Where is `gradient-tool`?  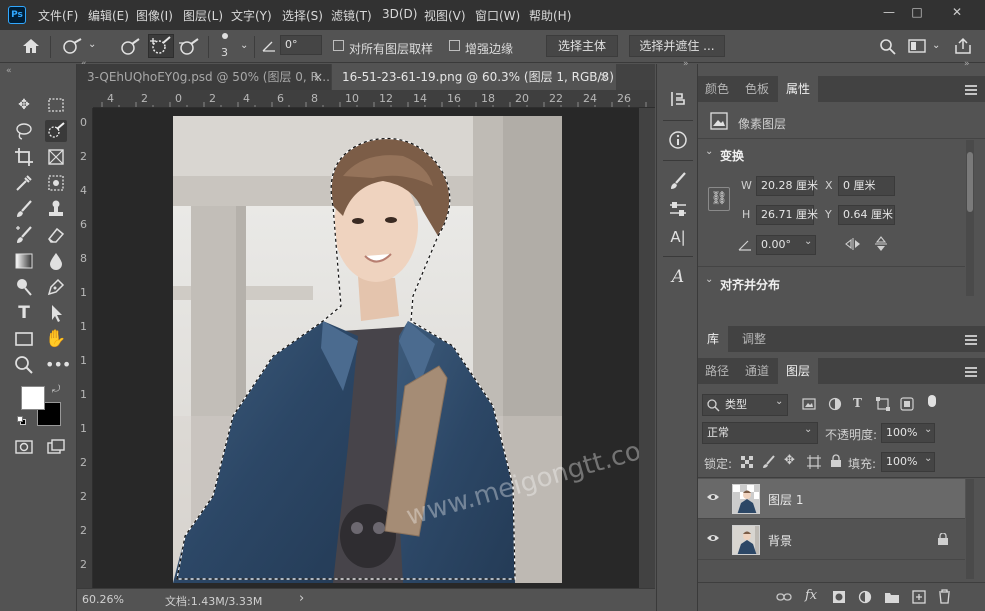 gradient-tool is located at coordinates (24, 261).